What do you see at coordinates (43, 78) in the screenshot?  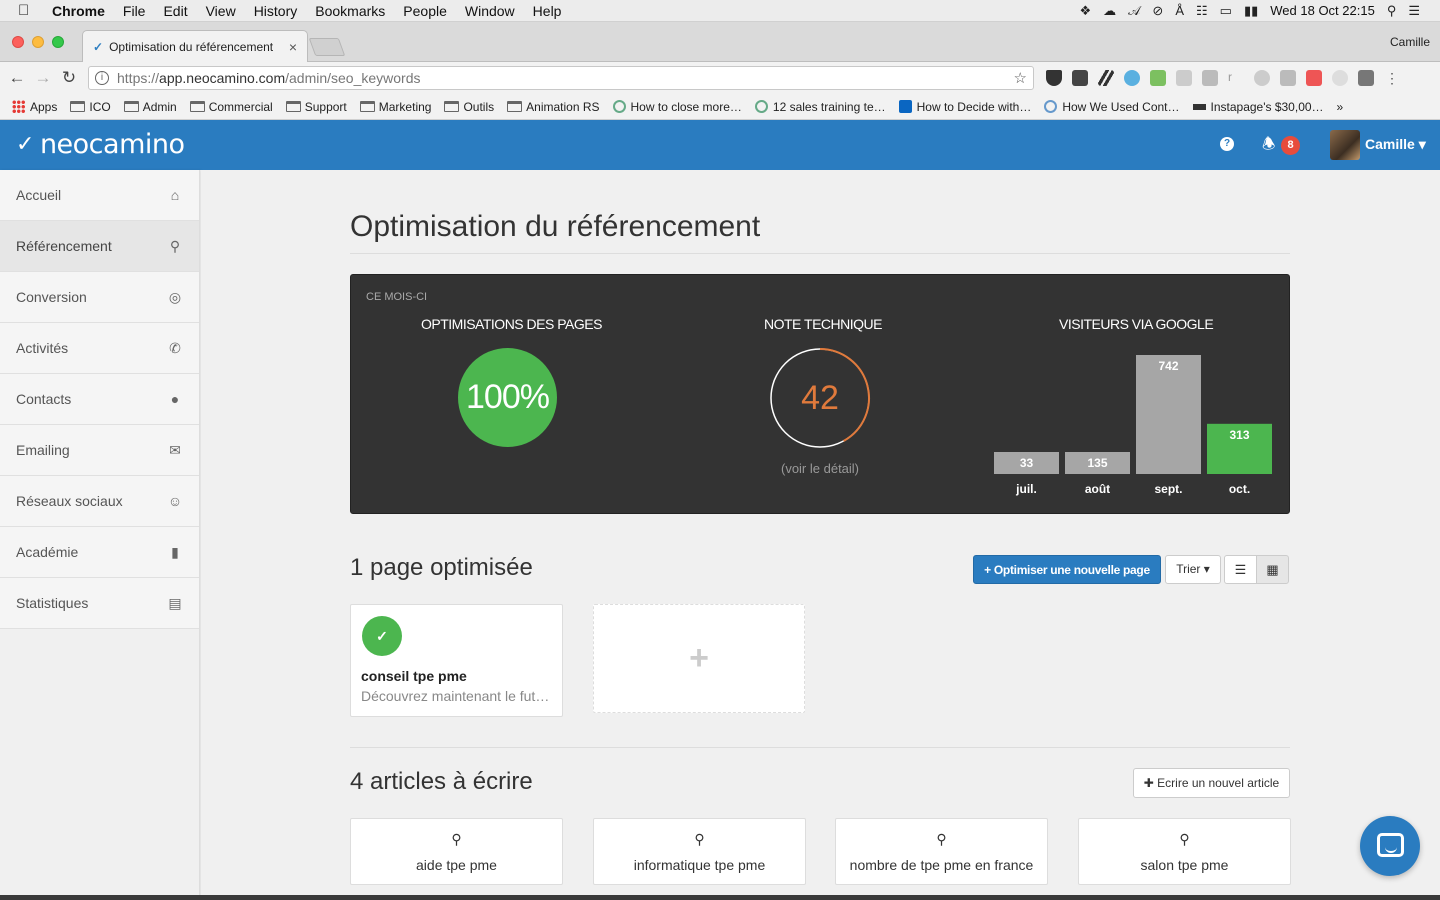 I see `forward-icon: →` at bounding box center [43, 78].